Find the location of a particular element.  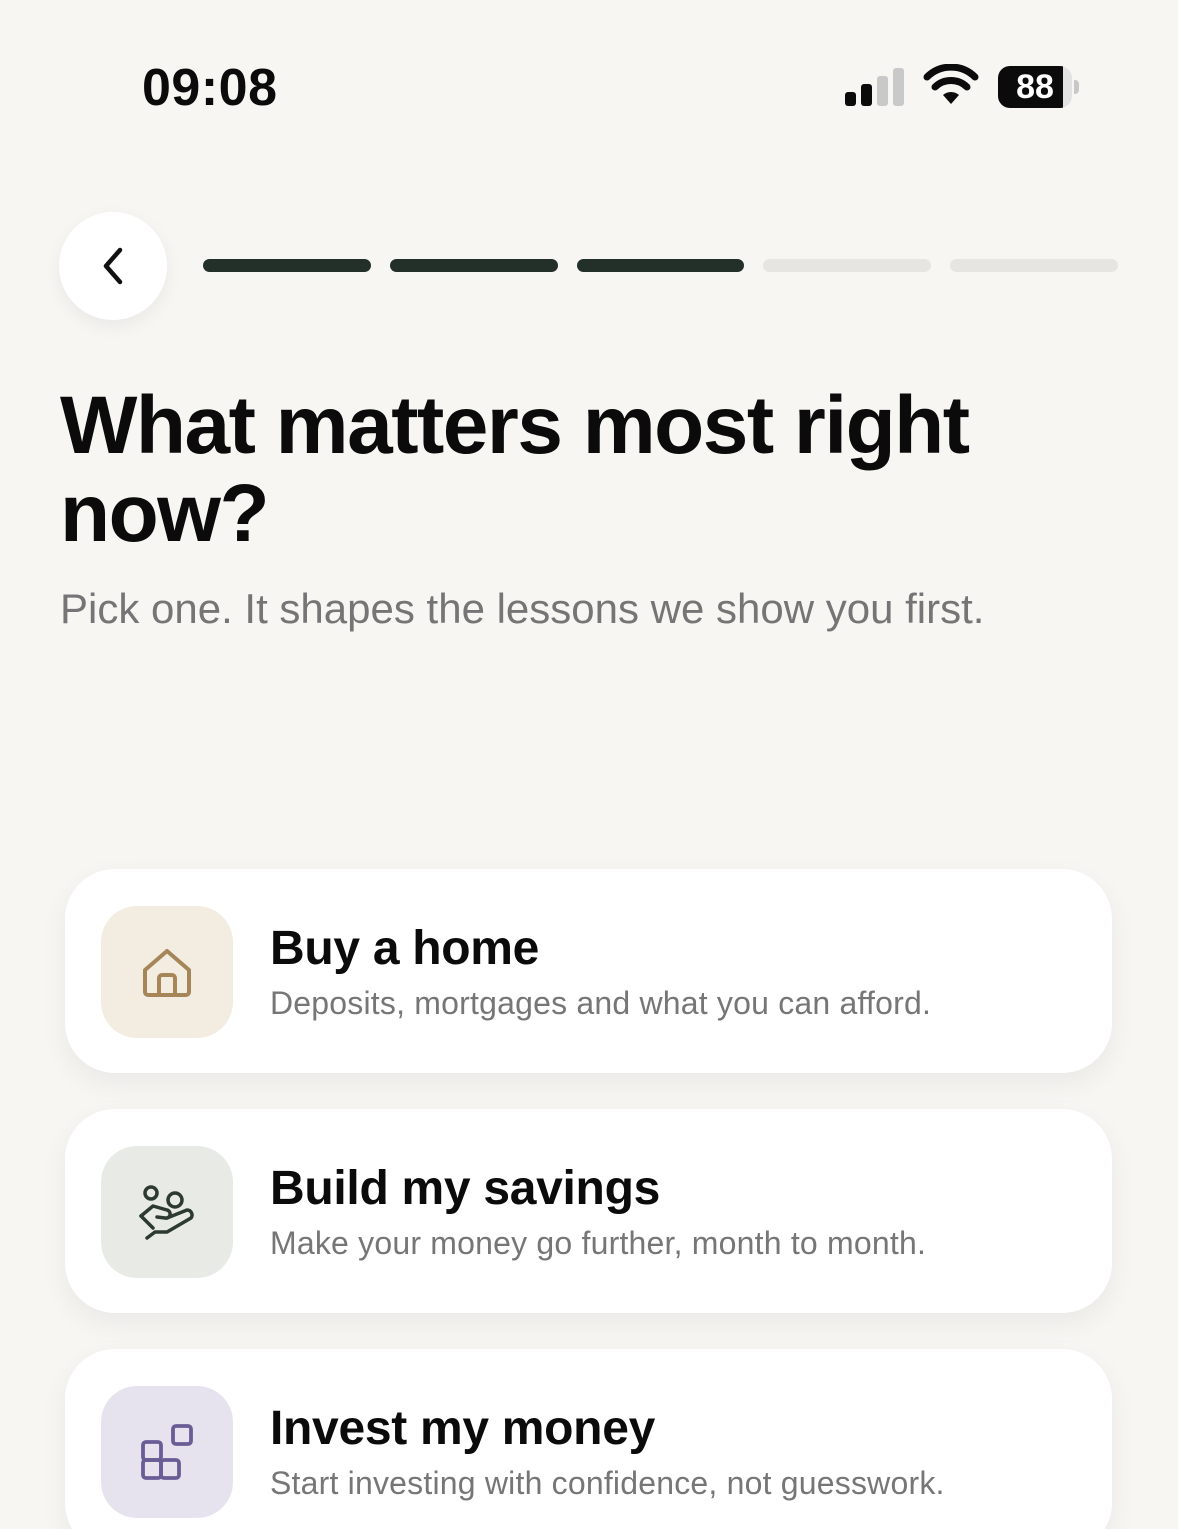

chevron-left-icon is located at coordinates (113, 266).